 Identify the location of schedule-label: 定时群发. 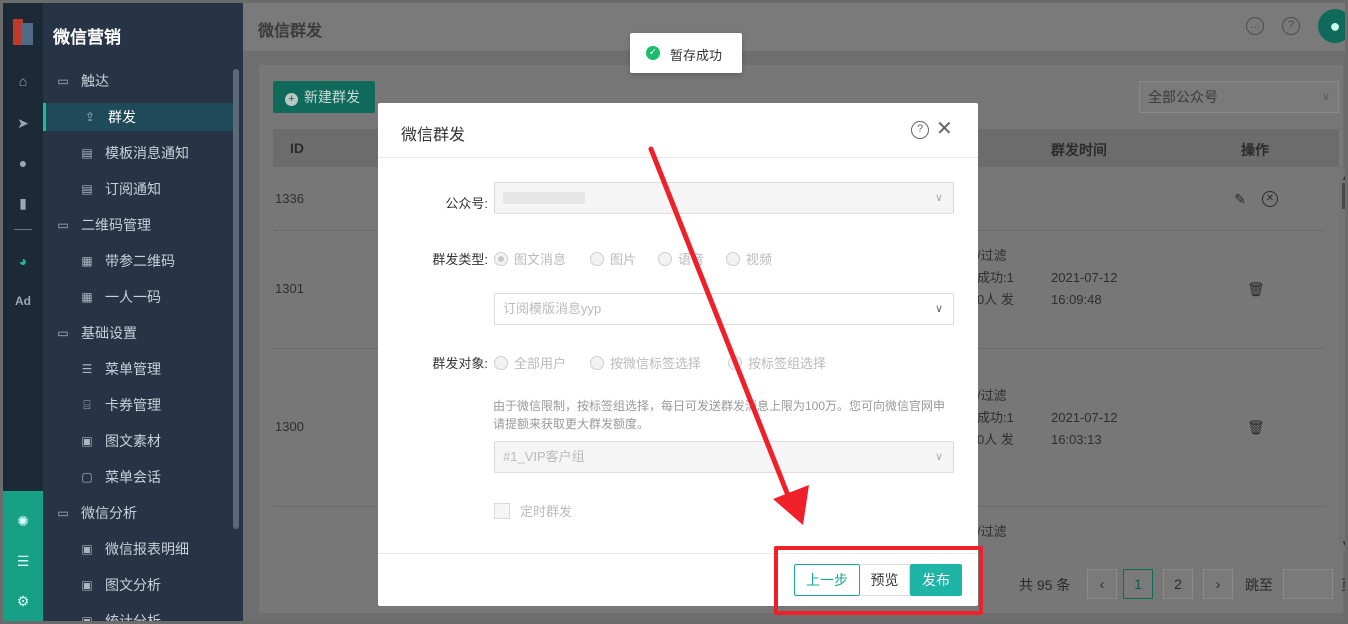
(546, 511).